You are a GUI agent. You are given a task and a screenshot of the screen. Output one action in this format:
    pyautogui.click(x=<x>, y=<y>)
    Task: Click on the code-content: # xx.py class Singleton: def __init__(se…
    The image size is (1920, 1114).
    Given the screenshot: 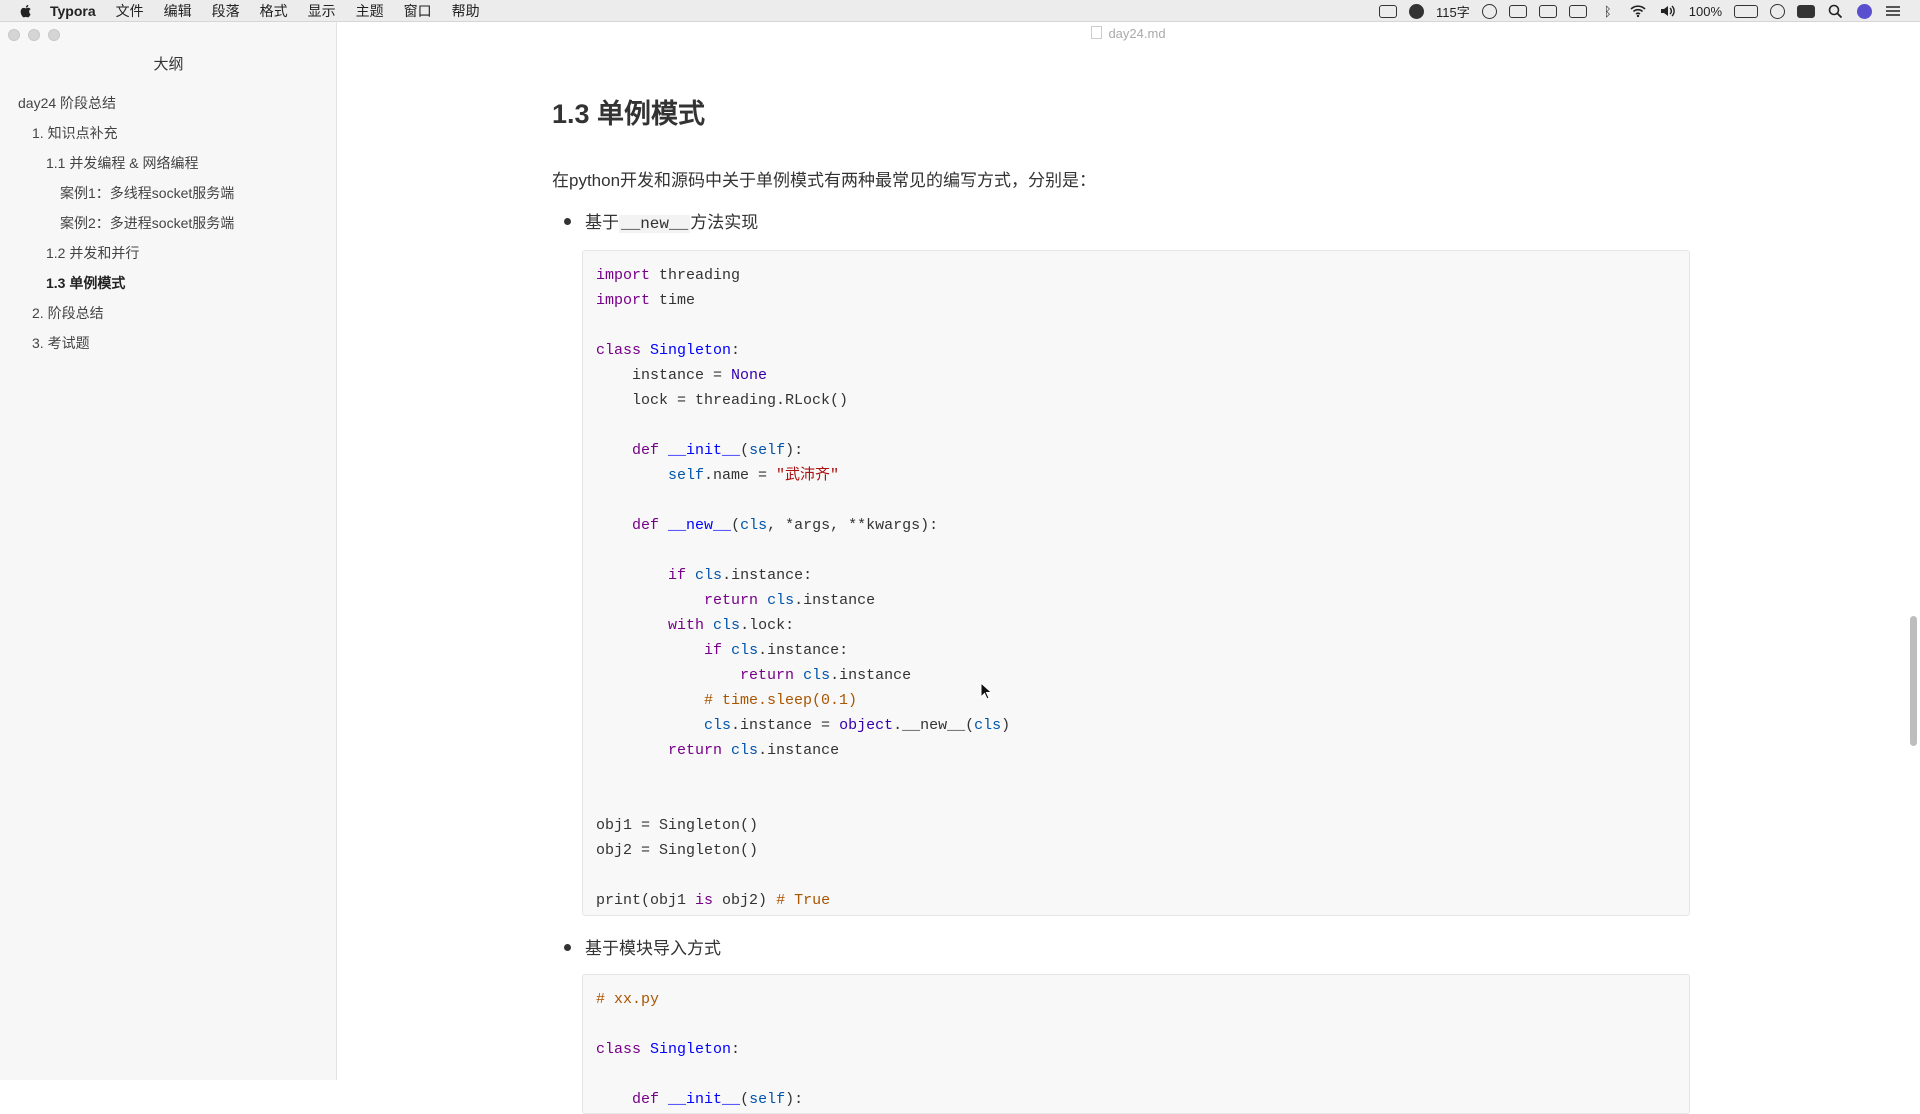 What is the action you would take?
    pyautogui.click(x=1136, y=1044)
    